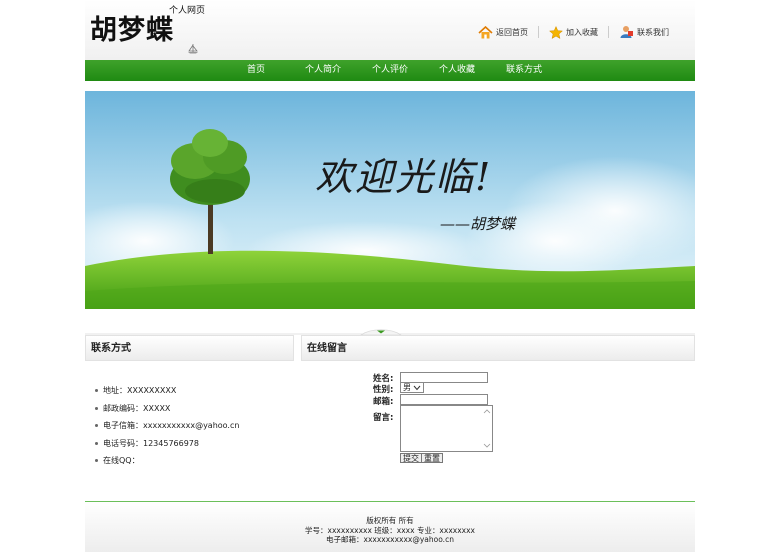  Describe the element at coordinates (189, 348) in the screenshot. I see `contact-panel-title: 联系方式` at that location.